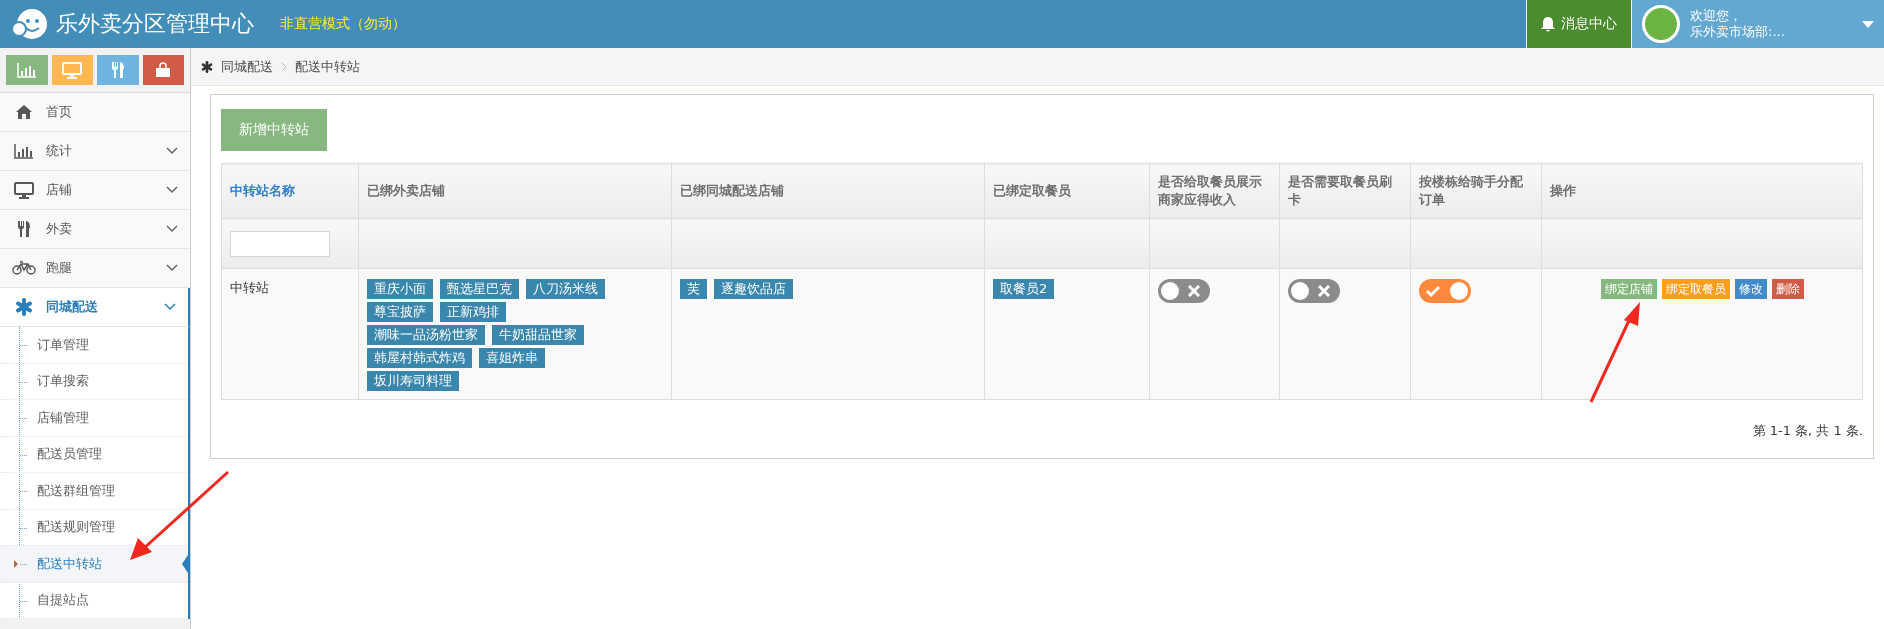  I want to click on shop-tag: 重庆小面, so click(400, 289).